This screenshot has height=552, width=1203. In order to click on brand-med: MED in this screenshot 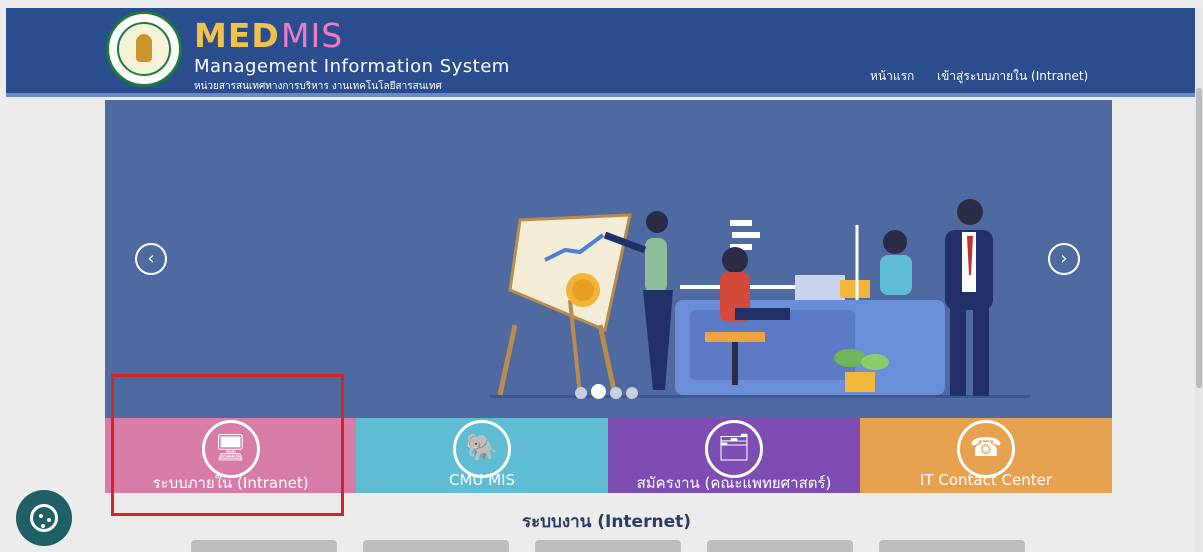, I will do `click(237, 35)`.